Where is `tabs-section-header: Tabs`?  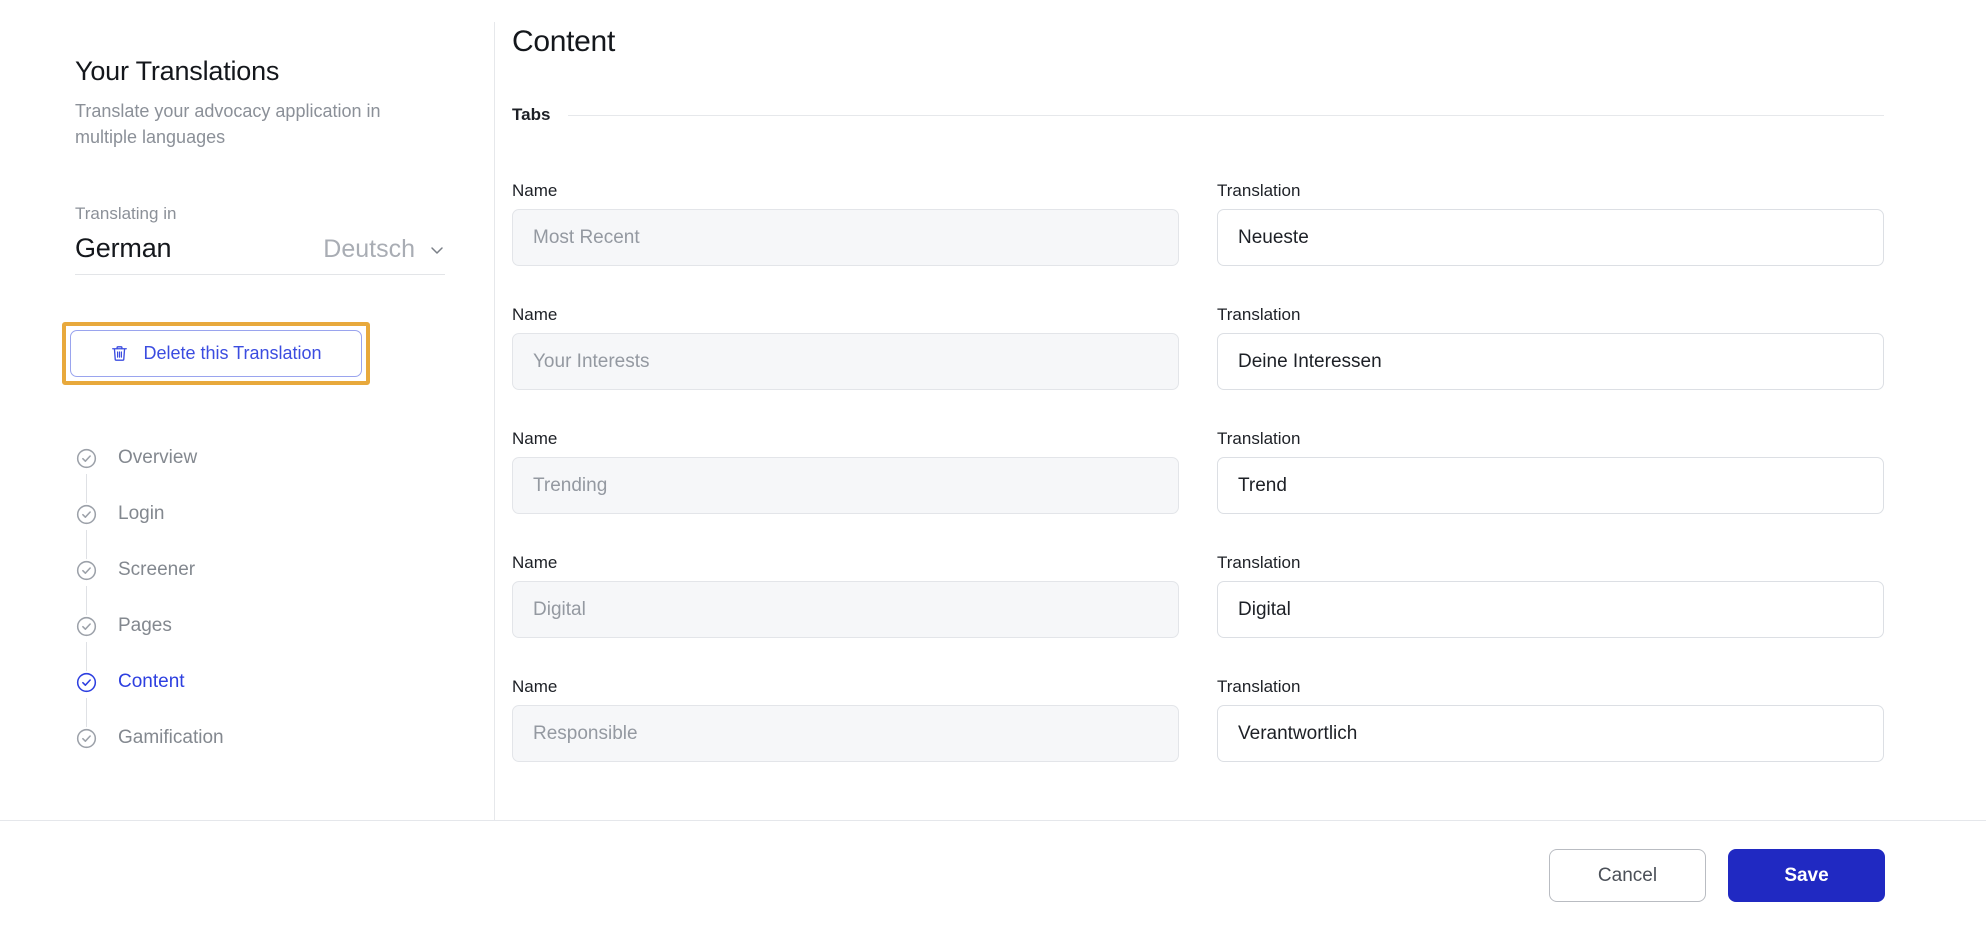
tabs-section-header: Tabs is located at coordinates (1198, 115).